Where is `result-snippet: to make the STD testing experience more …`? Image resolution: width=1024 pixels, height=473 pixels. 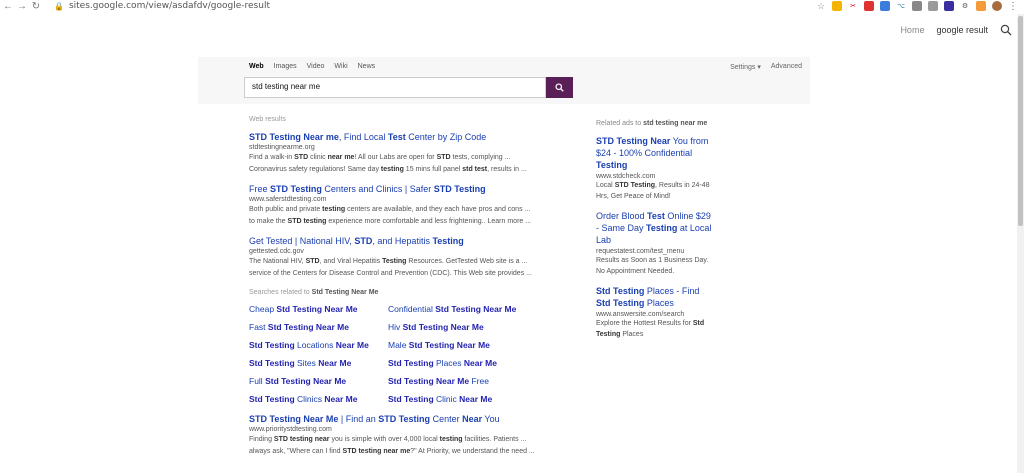 result-snippet: to make the STD testing experience more … is located at coordinates (390, 221).